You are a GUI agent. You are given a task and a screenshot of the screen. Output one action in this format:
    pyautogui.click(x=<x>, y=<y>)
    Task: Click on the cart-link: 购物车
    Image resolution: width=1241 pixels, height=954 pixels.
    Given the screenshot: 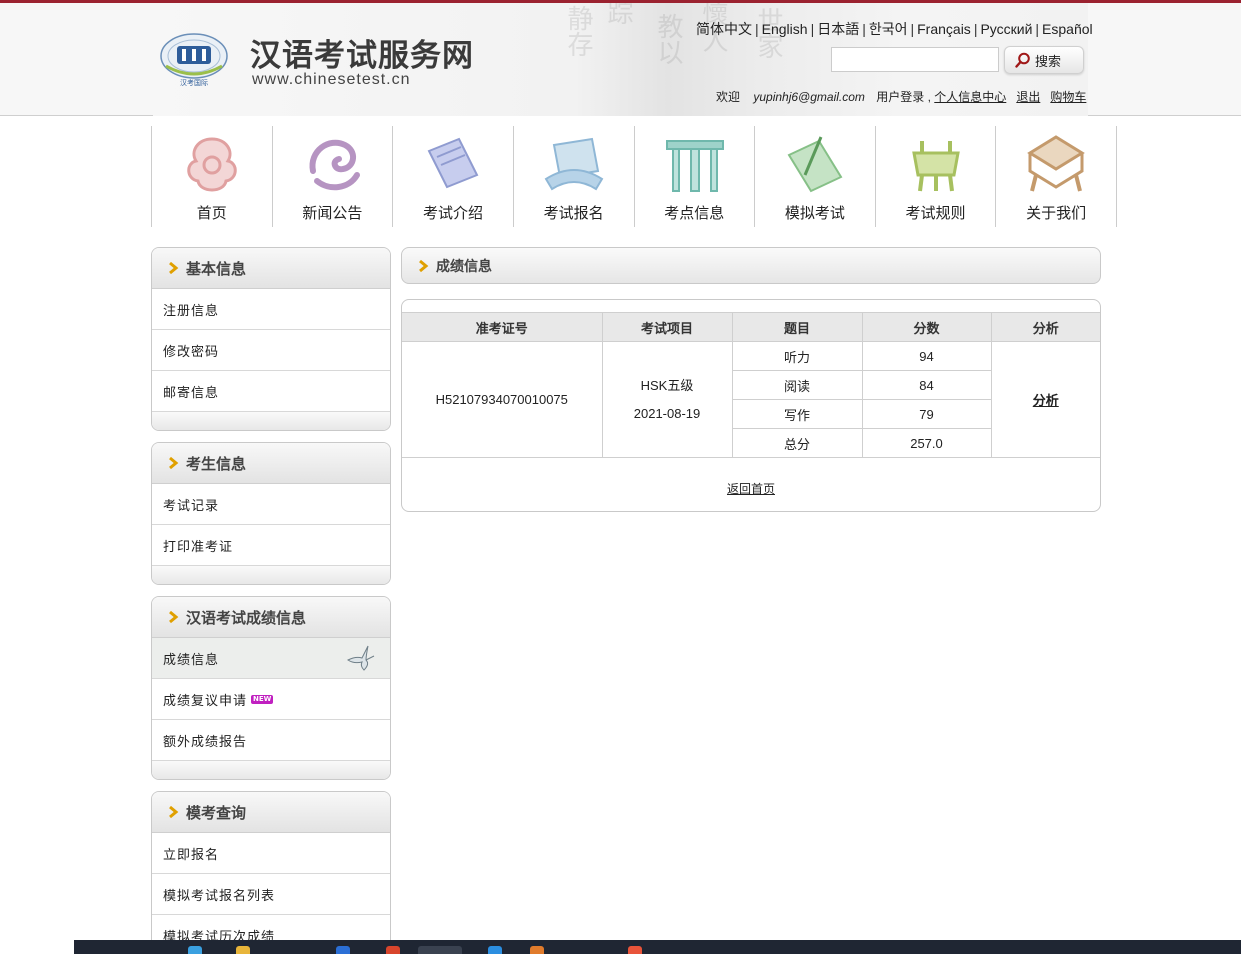 What is the action you would take?
    pyautogui.click(x=1068, y=97)
    